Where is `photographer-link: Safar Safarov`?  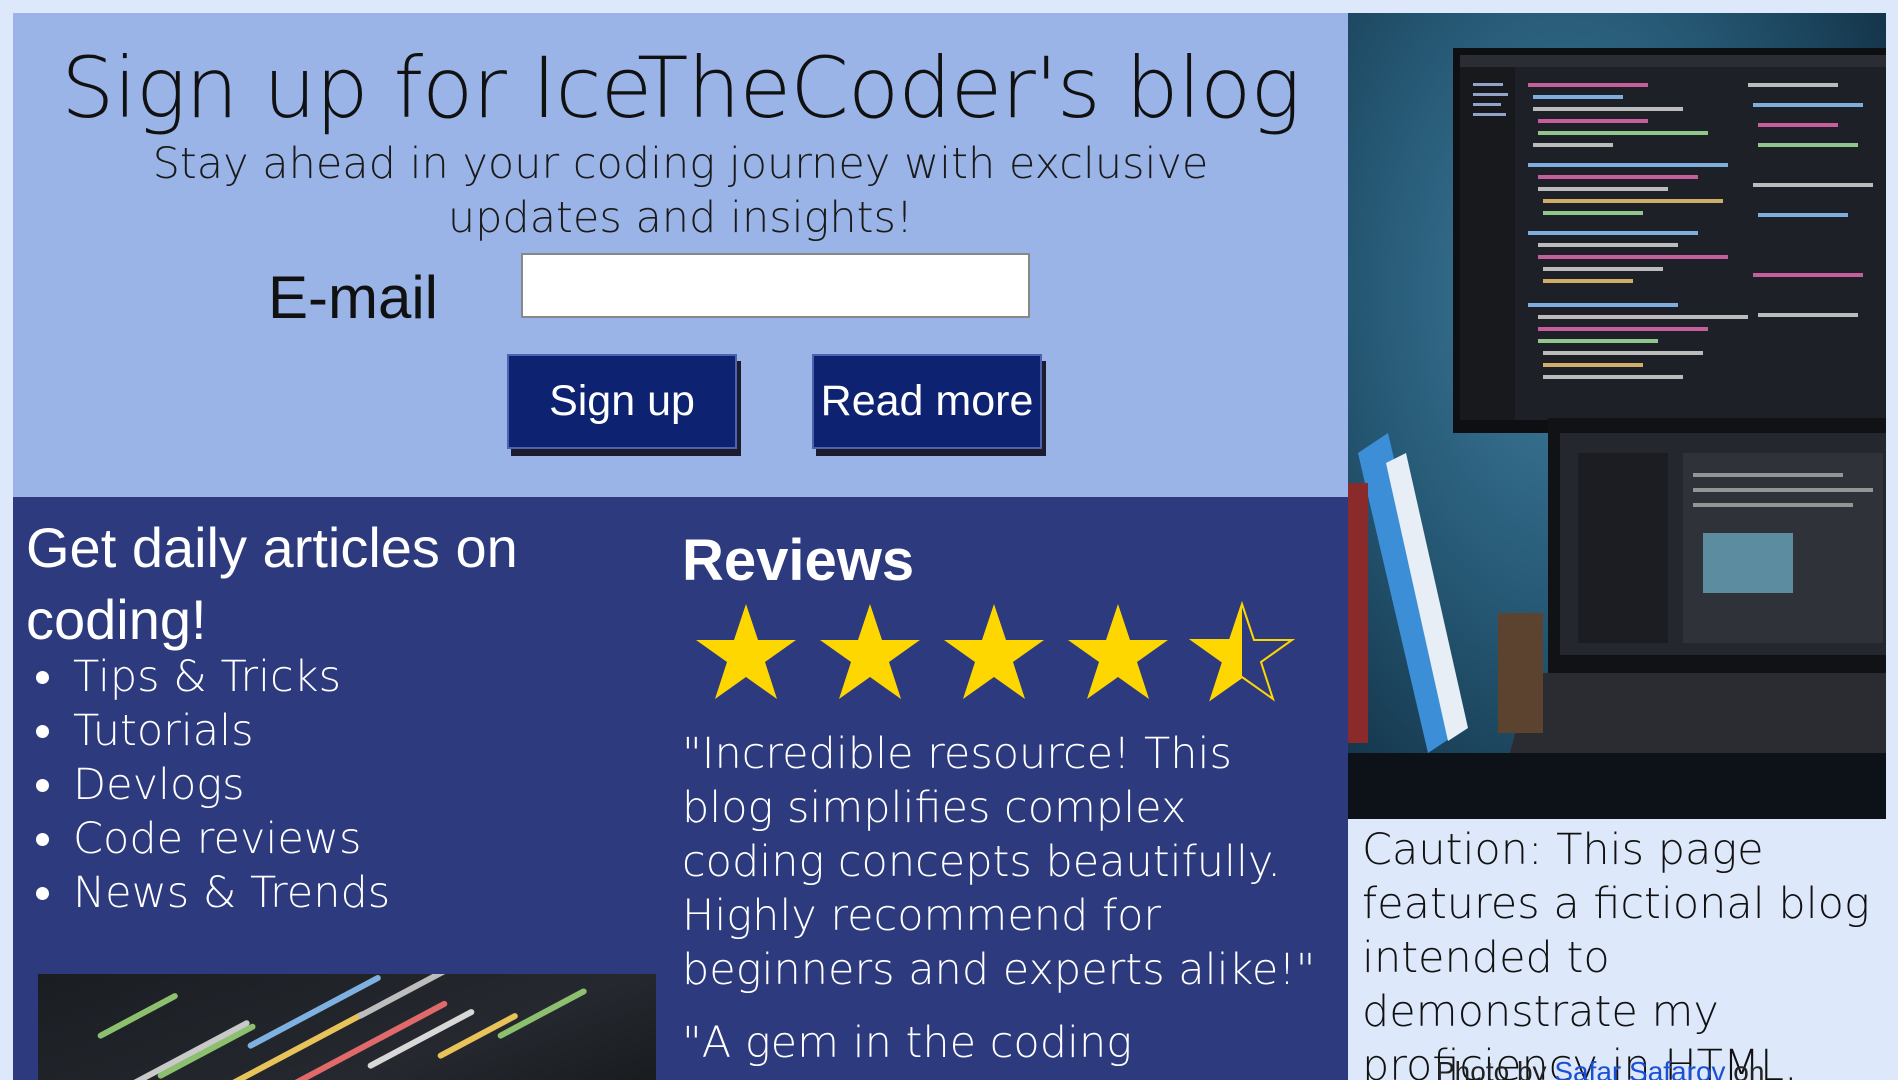 photographer-link: Safar Safarov is located at coordinates (1639, 1068).